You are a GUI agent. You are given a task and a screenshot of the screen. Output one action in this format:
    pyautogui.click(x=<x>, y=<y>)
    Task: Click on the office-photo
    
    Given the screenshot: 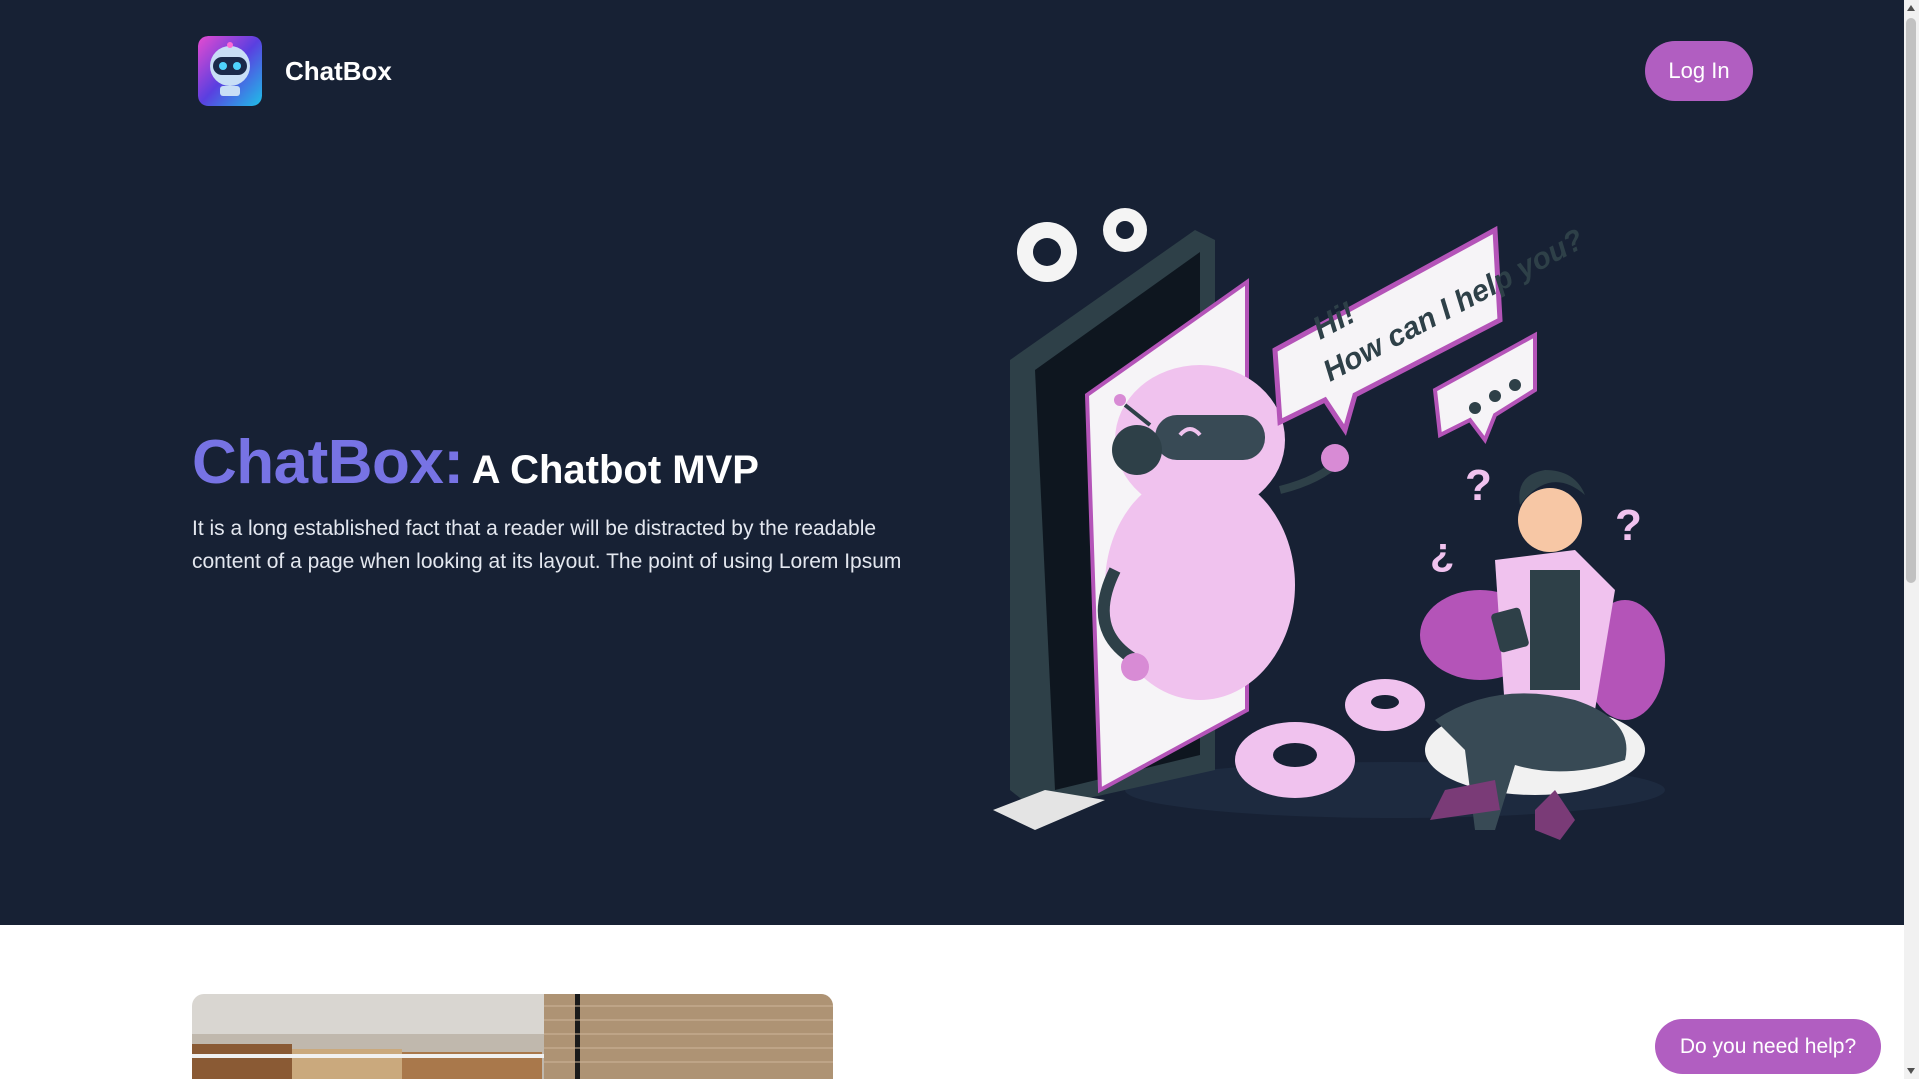 What is the action you would take?
    pyautogui.click(x=512, y=1036)
    